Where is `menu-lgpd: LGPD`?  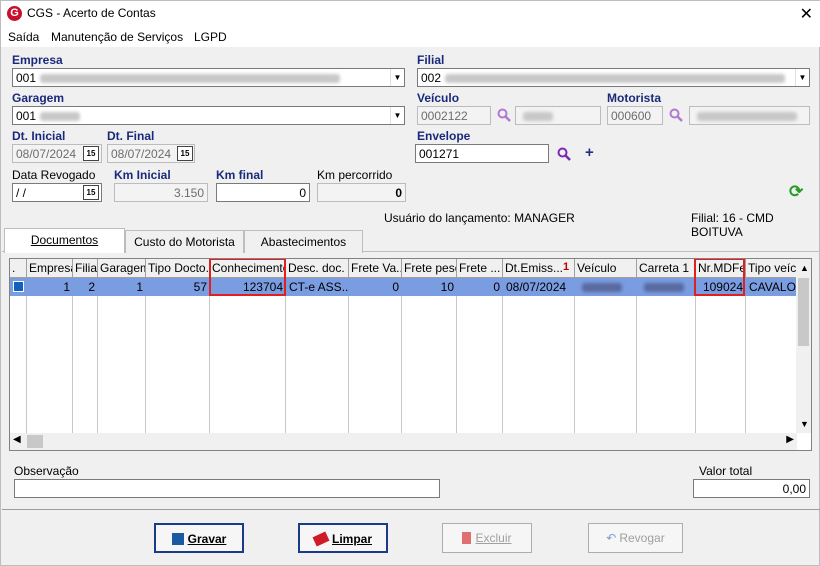 menu-lgpd: LGPD is located at coordinates (210, 37).